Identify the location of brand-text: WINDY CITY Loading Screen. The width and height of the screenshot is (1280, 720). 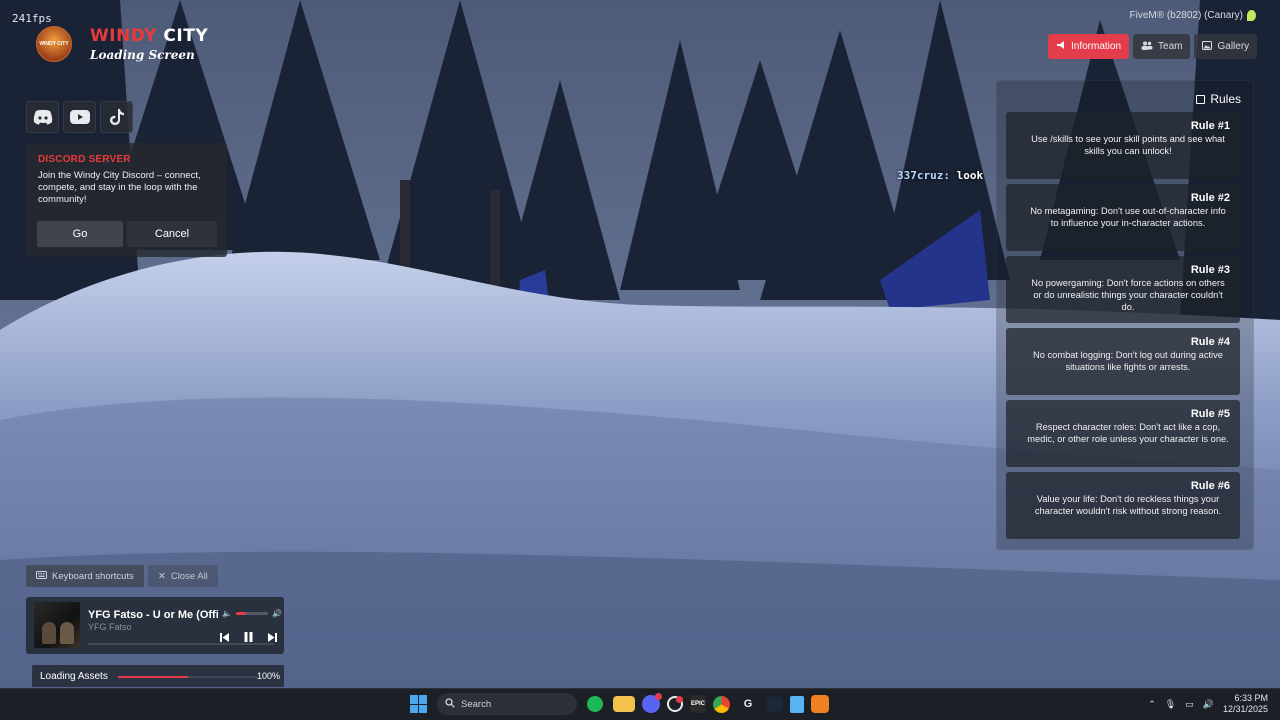
(149, 44).